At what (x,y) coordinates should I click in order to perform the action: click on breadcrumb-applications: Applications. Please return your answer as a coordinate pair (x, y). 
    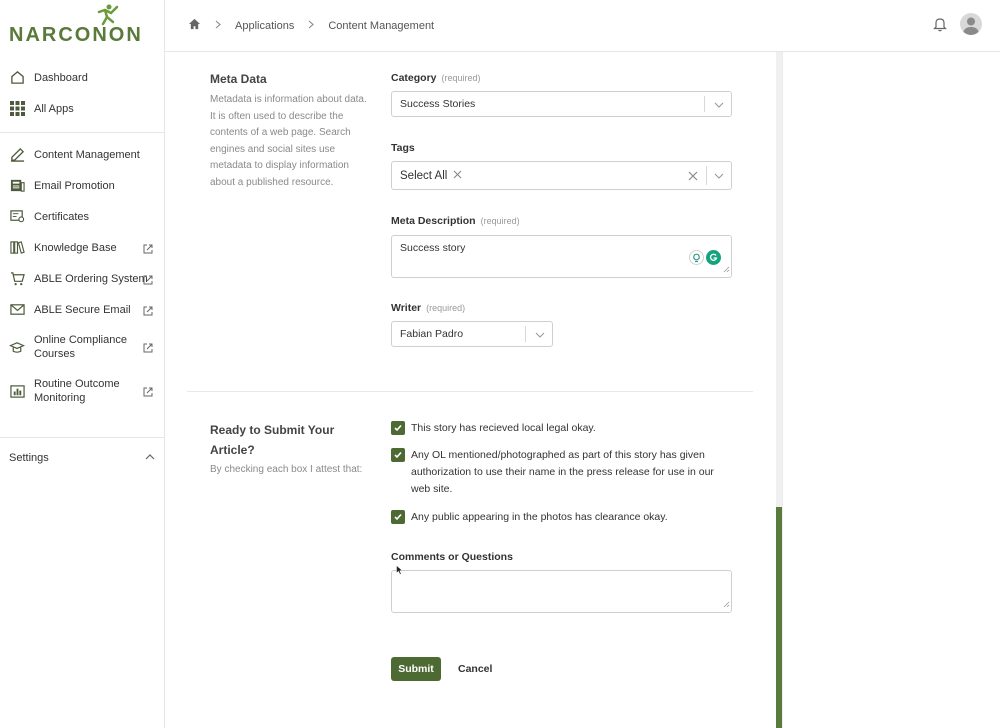
    Looking at the image, I should click on (264, 26).